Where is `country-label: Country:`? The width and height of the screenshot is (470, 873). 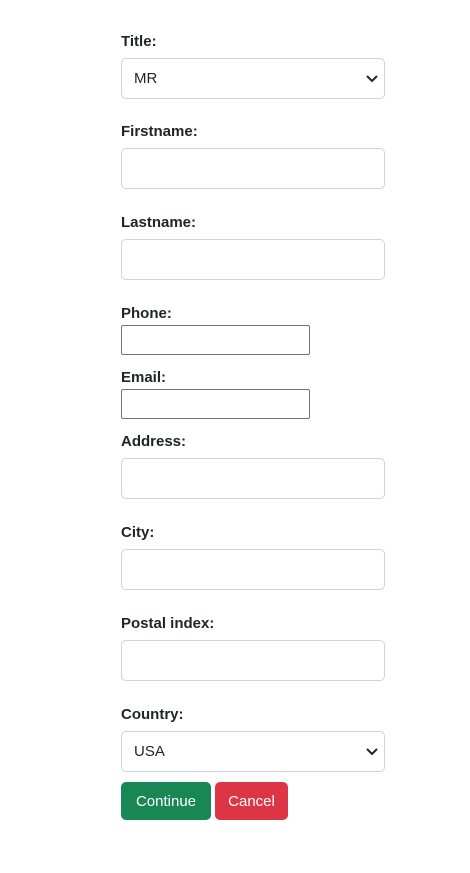 country-label: Country: is located at coordinates (152, 714).